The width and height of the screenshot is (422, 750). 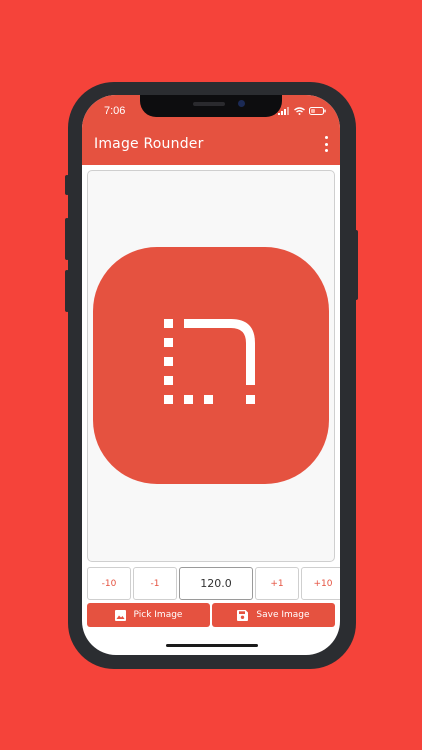 What do you see at coordinates (243, 615) in the screenshot?
I see `save-icon` at bounding box center [243, 615].